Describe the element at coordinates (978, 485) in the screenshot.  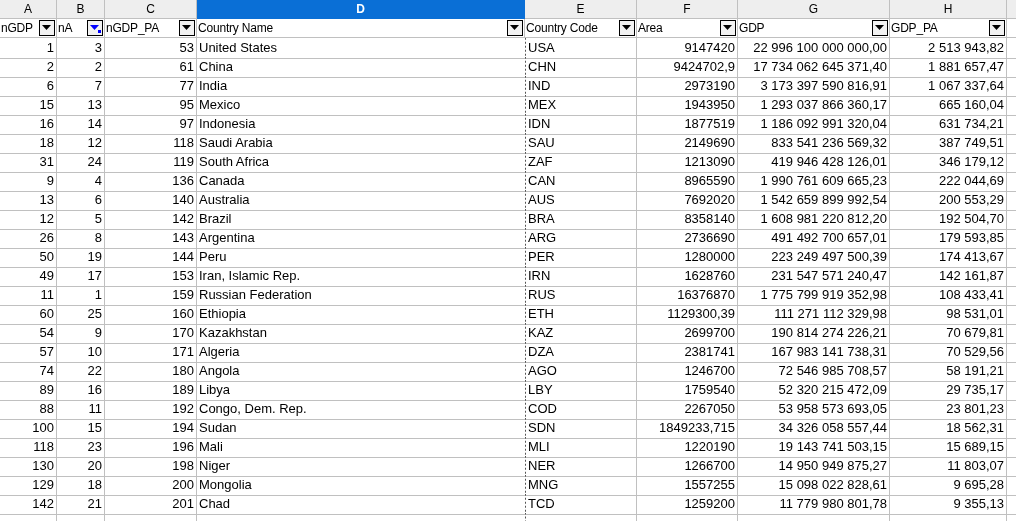
I see `table-cell-text: 9 695,28` at that location.